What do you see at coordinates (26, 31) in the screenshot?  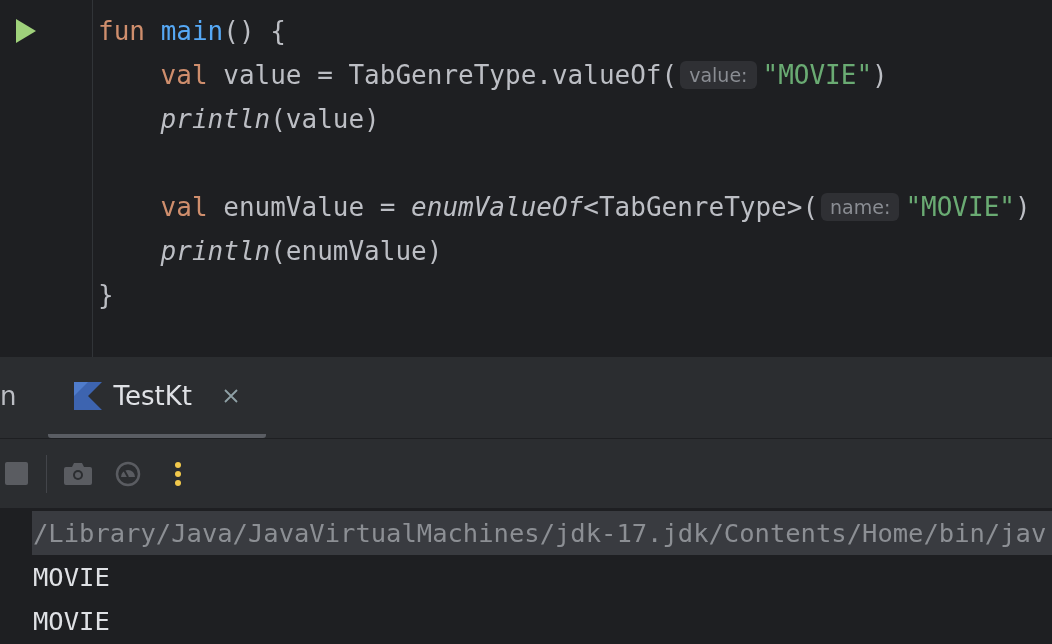 I see `run-icon` at bounding box center [26, 31].